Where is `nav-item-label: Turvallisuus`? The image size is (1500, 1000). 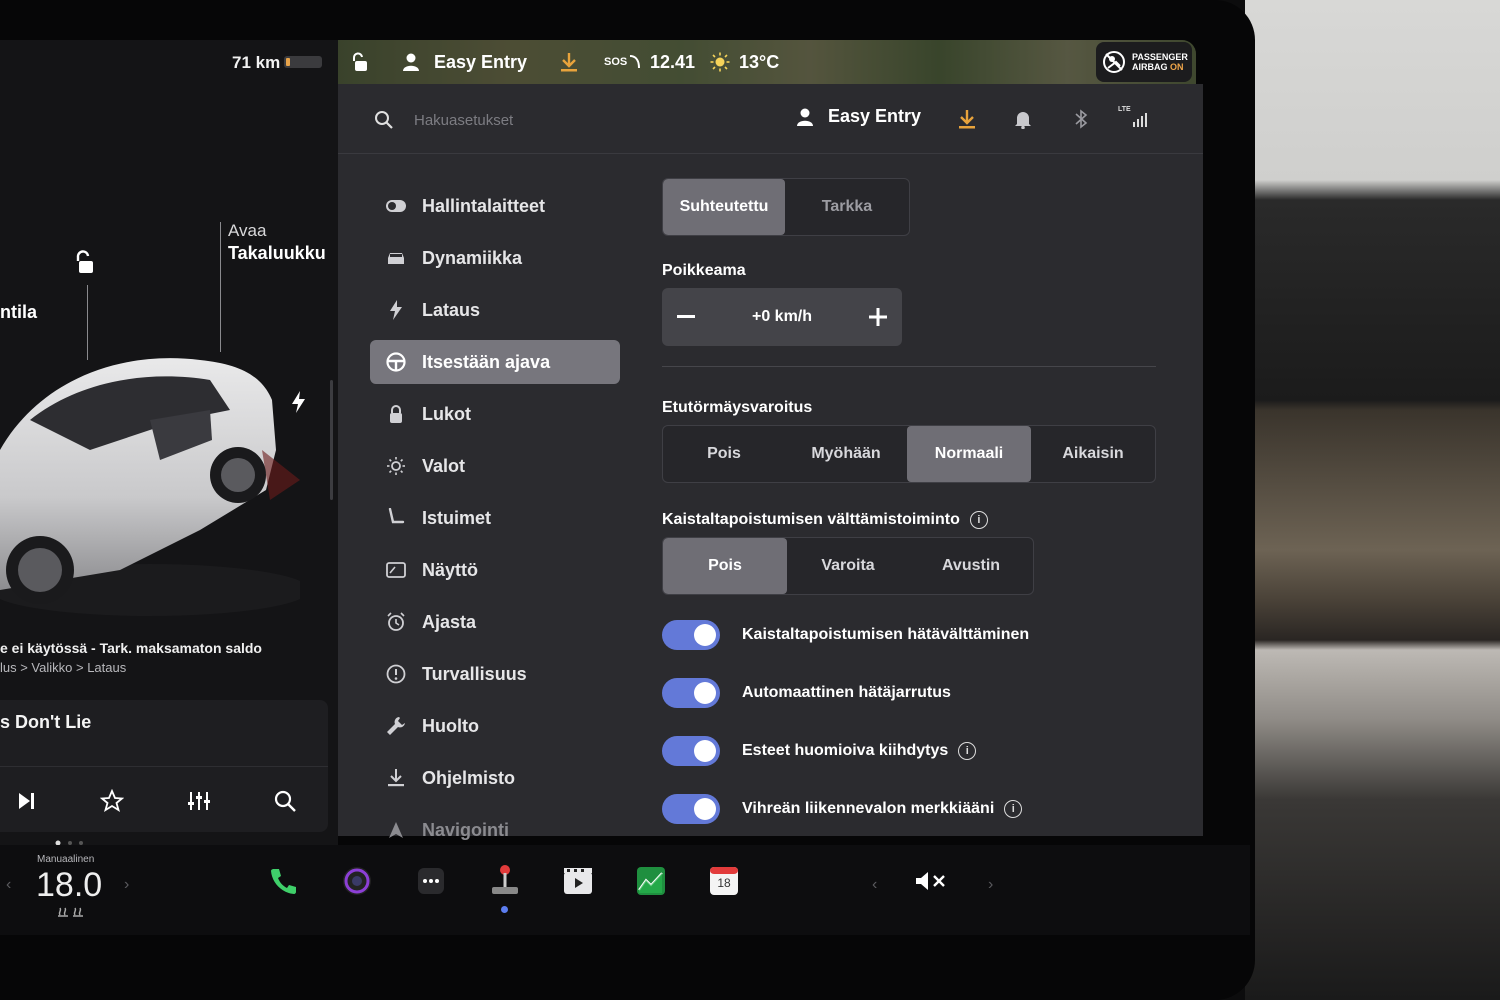
nav-item-label: Turvallisuus is located at coordinates (474, 673).